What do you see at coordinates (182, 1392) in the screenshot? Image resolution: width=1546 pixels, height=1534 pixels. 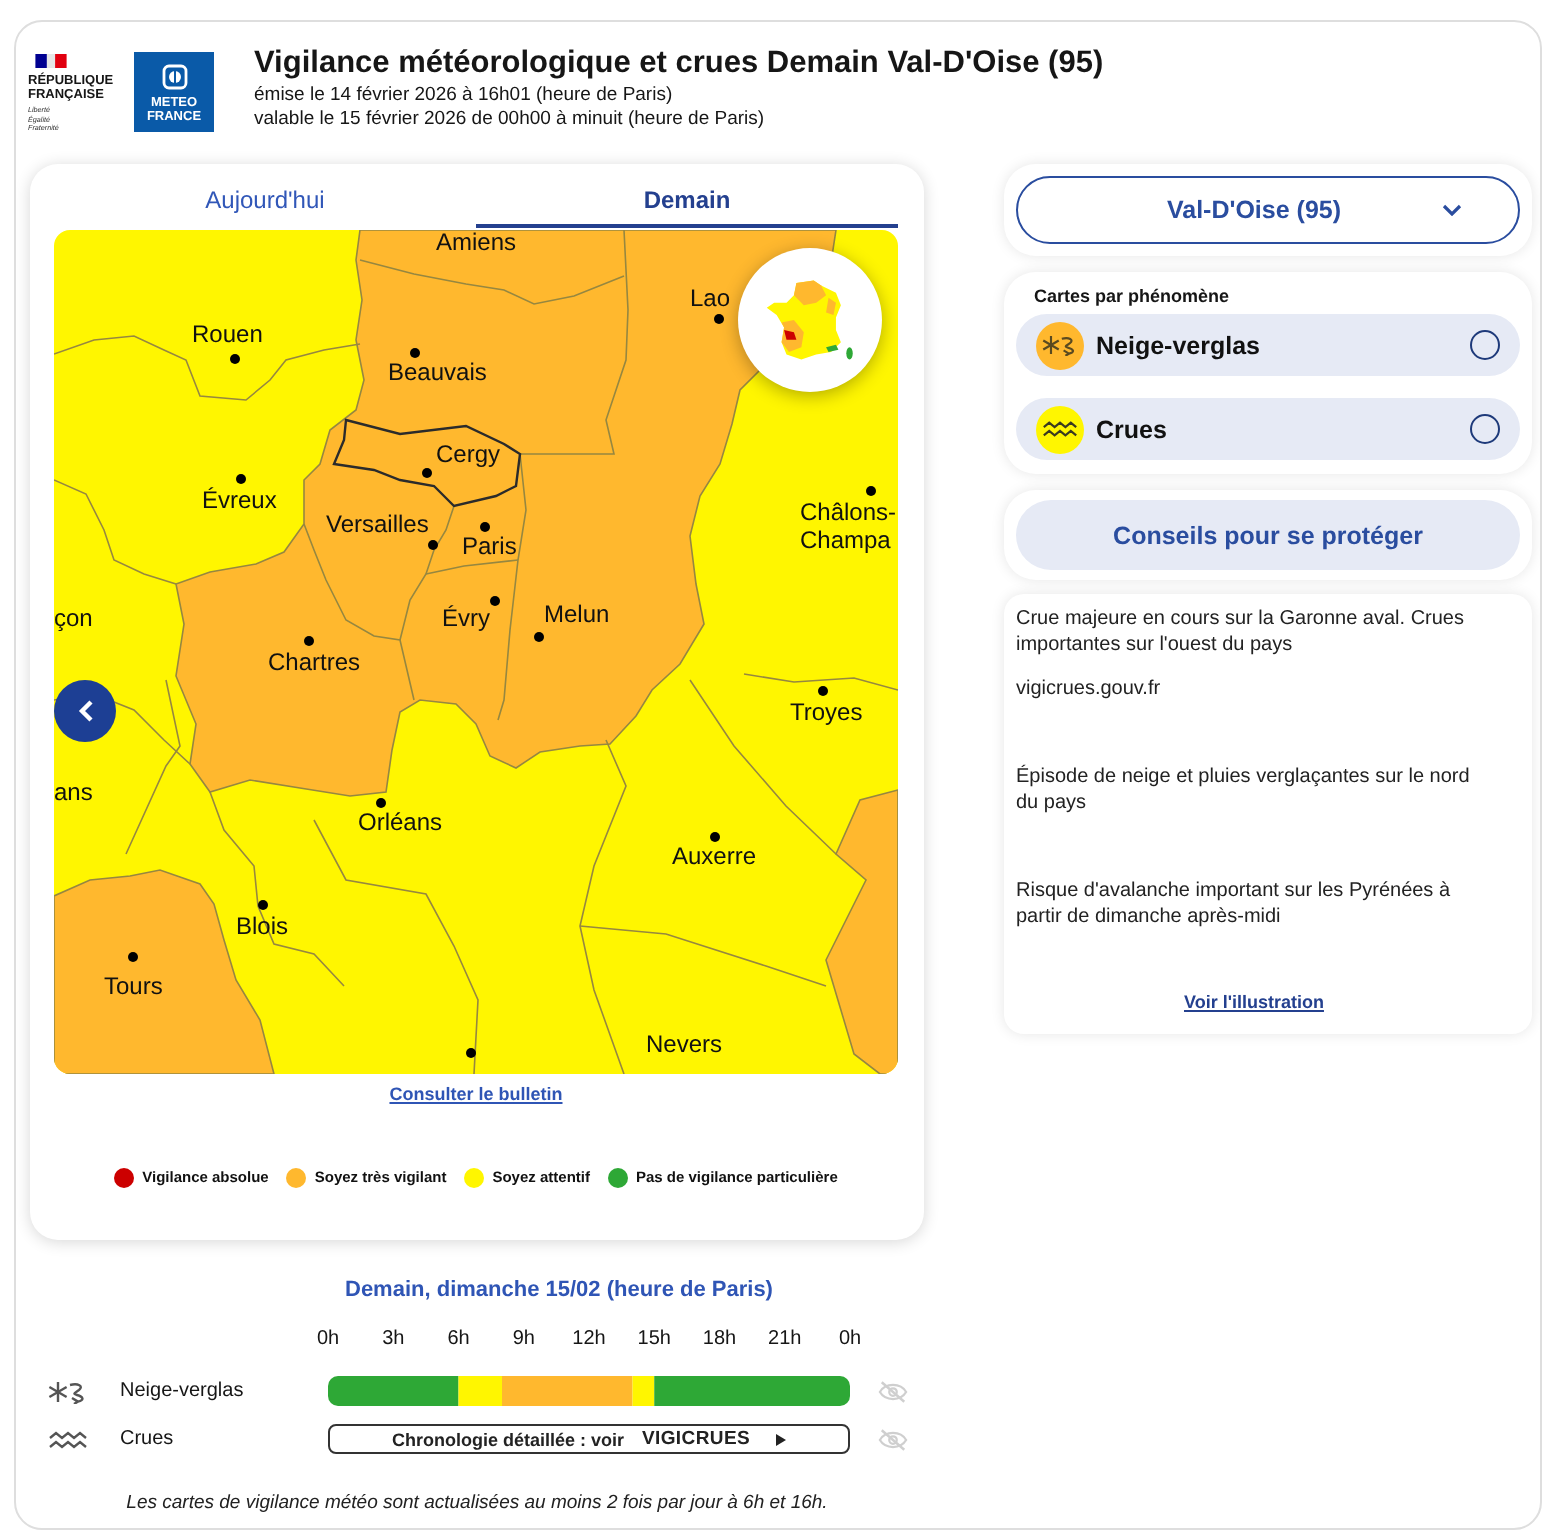 I see `phenomenon-label: Neige-verglas` at bounding box center [182, 1392].